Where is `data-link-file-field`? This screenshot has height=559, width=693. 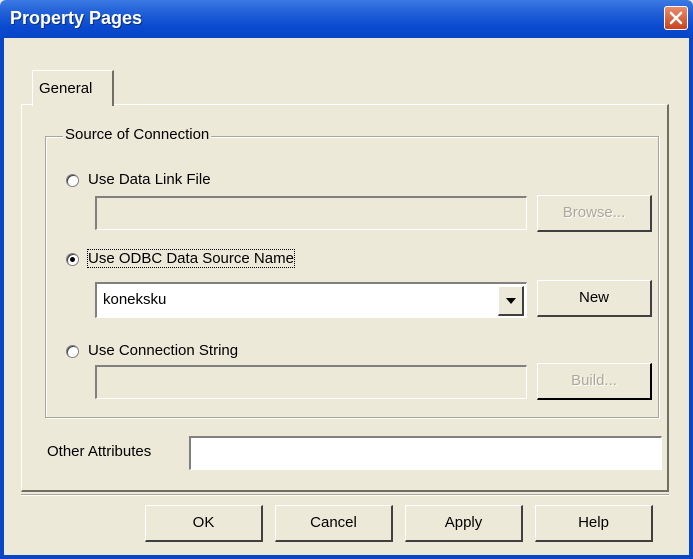 data-link-file-field is located at coordinates (311, 213).